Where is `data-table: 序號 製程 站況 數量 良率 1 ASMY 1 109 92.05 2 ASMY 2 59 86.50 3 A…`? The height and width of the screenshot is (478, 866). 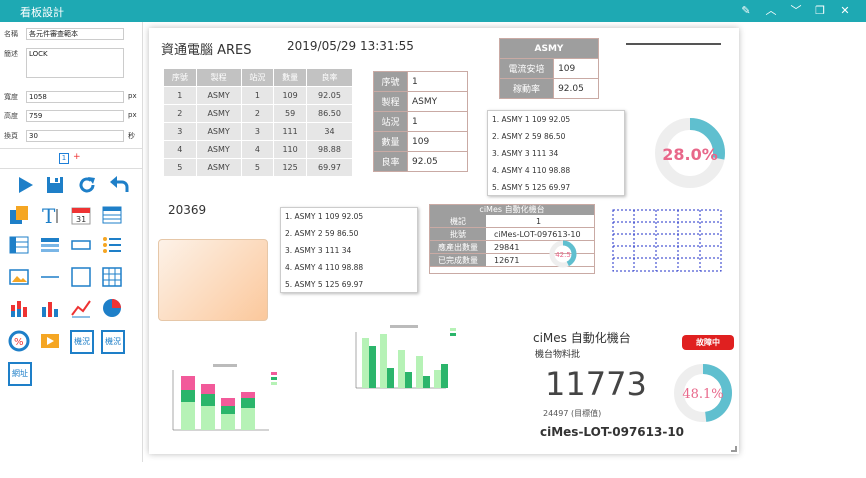 data-table: 序號 製程 站況 數量 良率 1 ASMY 1 109 92.05 2 ASMY 2 59 86.50 3 A… is located at coordinates (258, 122).